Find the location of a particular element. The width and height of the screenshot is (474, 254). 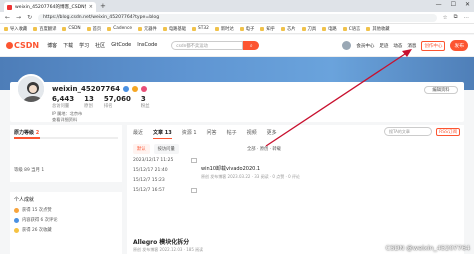

bookmark-item: 电子 is located at coordinates (246, 29).